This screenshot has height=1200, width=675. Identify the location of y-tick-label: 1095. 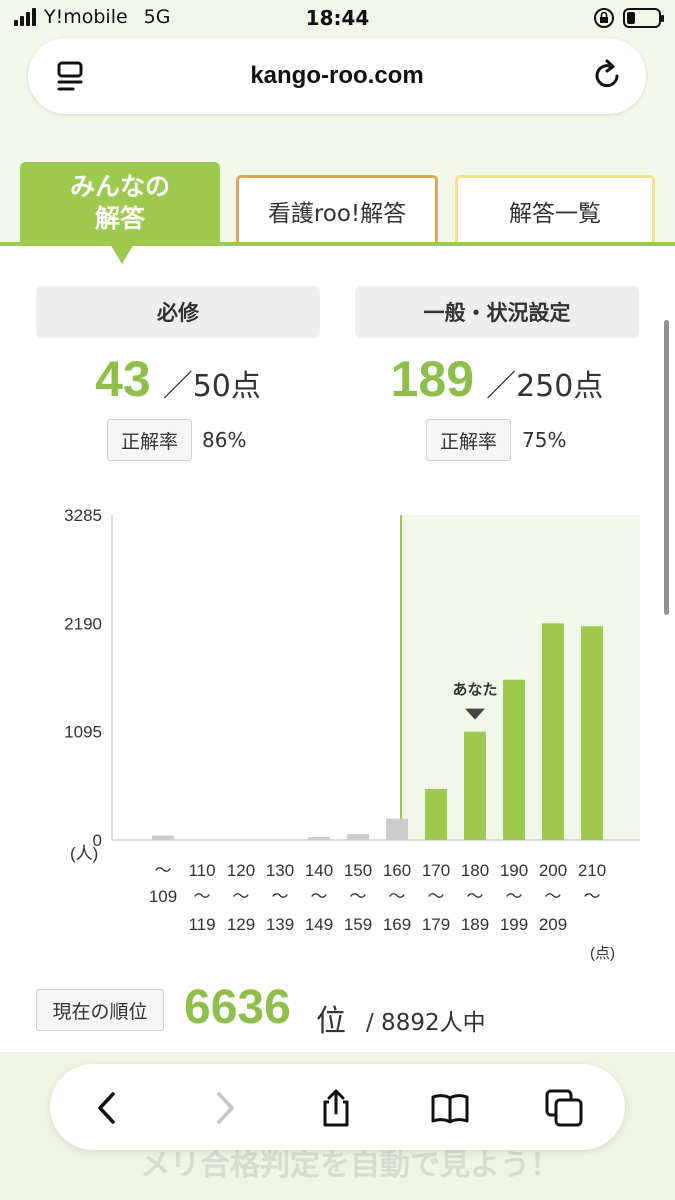
(83, 732).